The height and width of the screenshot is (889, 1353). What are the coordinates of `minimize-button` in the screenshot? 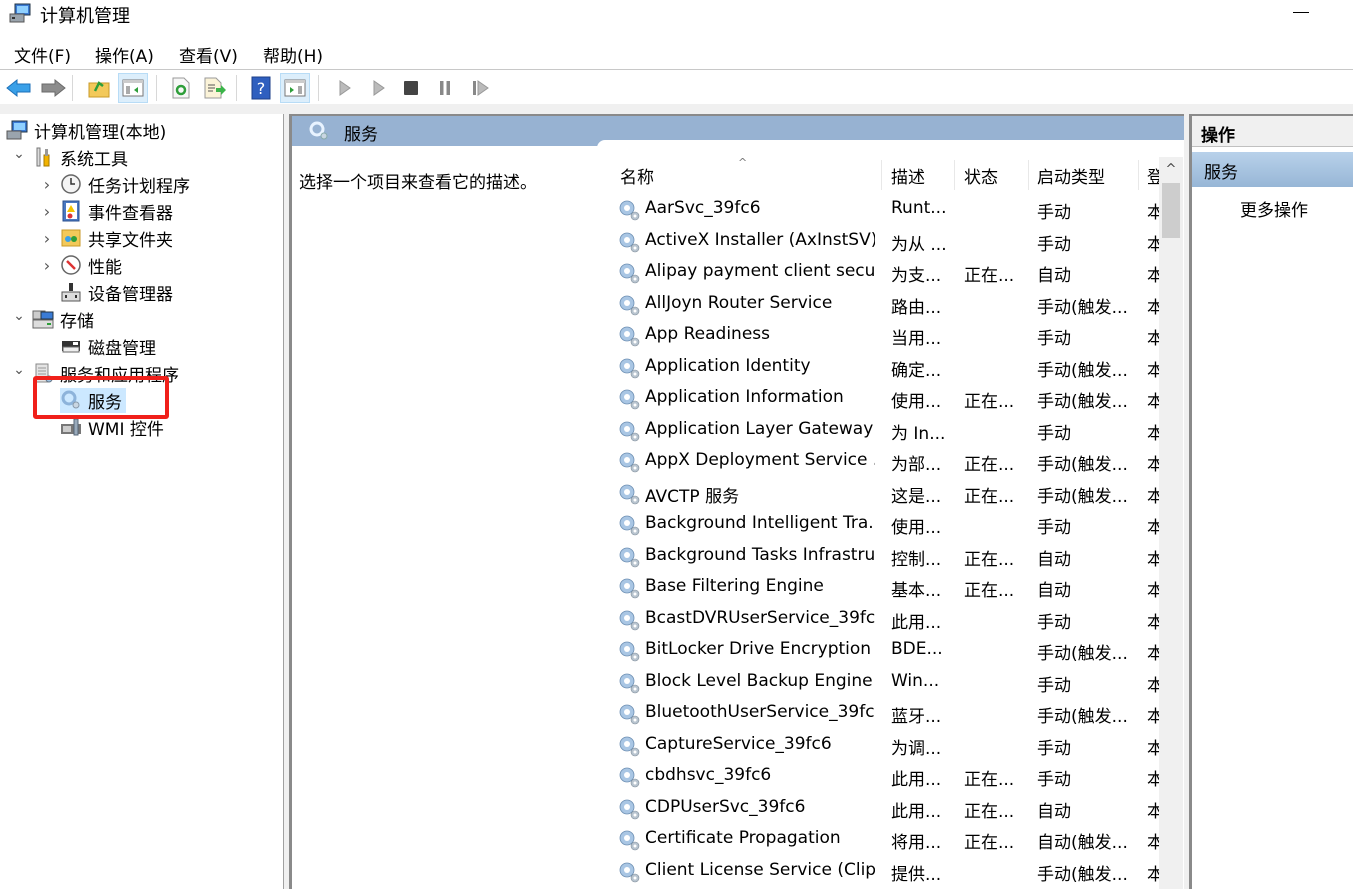 It's located at (1295, 15).